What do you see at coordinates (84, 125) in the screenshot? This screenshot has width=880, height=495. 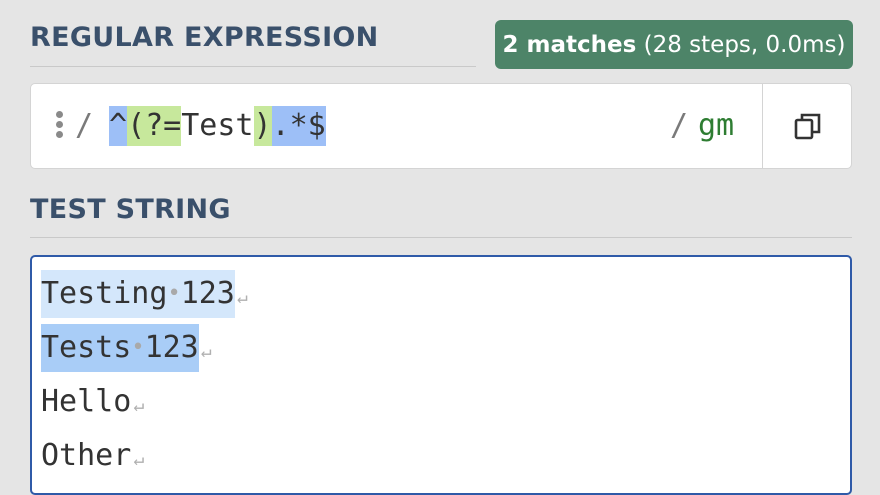 I see `regex-delimiter-open: /` at bounding box center [84, 125].